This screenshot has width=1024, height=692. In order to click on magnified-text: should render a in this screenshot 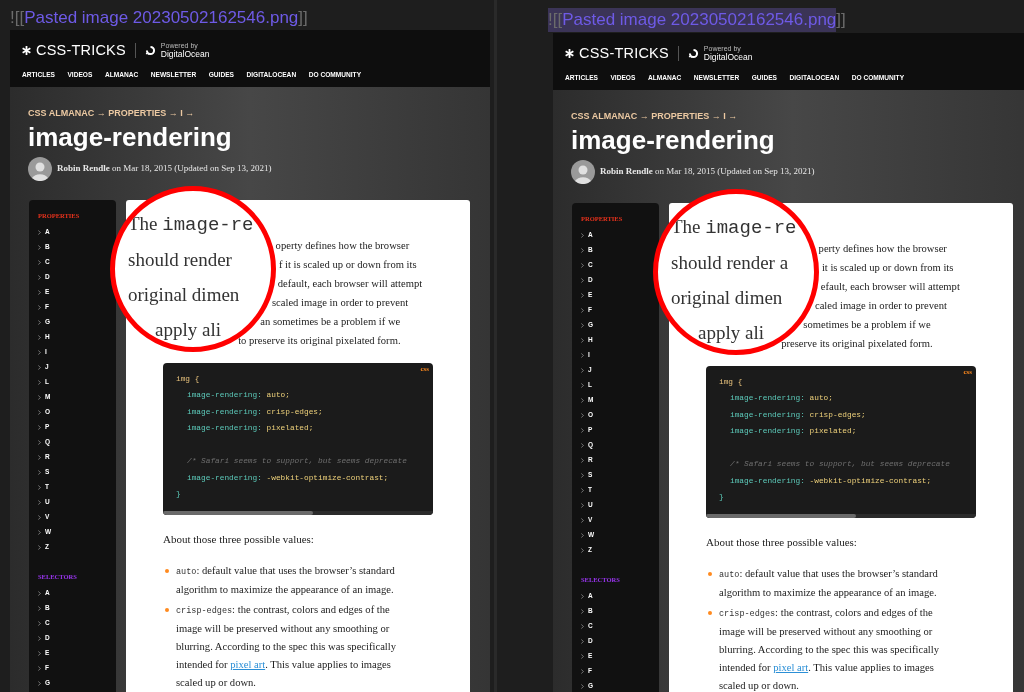, I will do `click(730, 262)`.